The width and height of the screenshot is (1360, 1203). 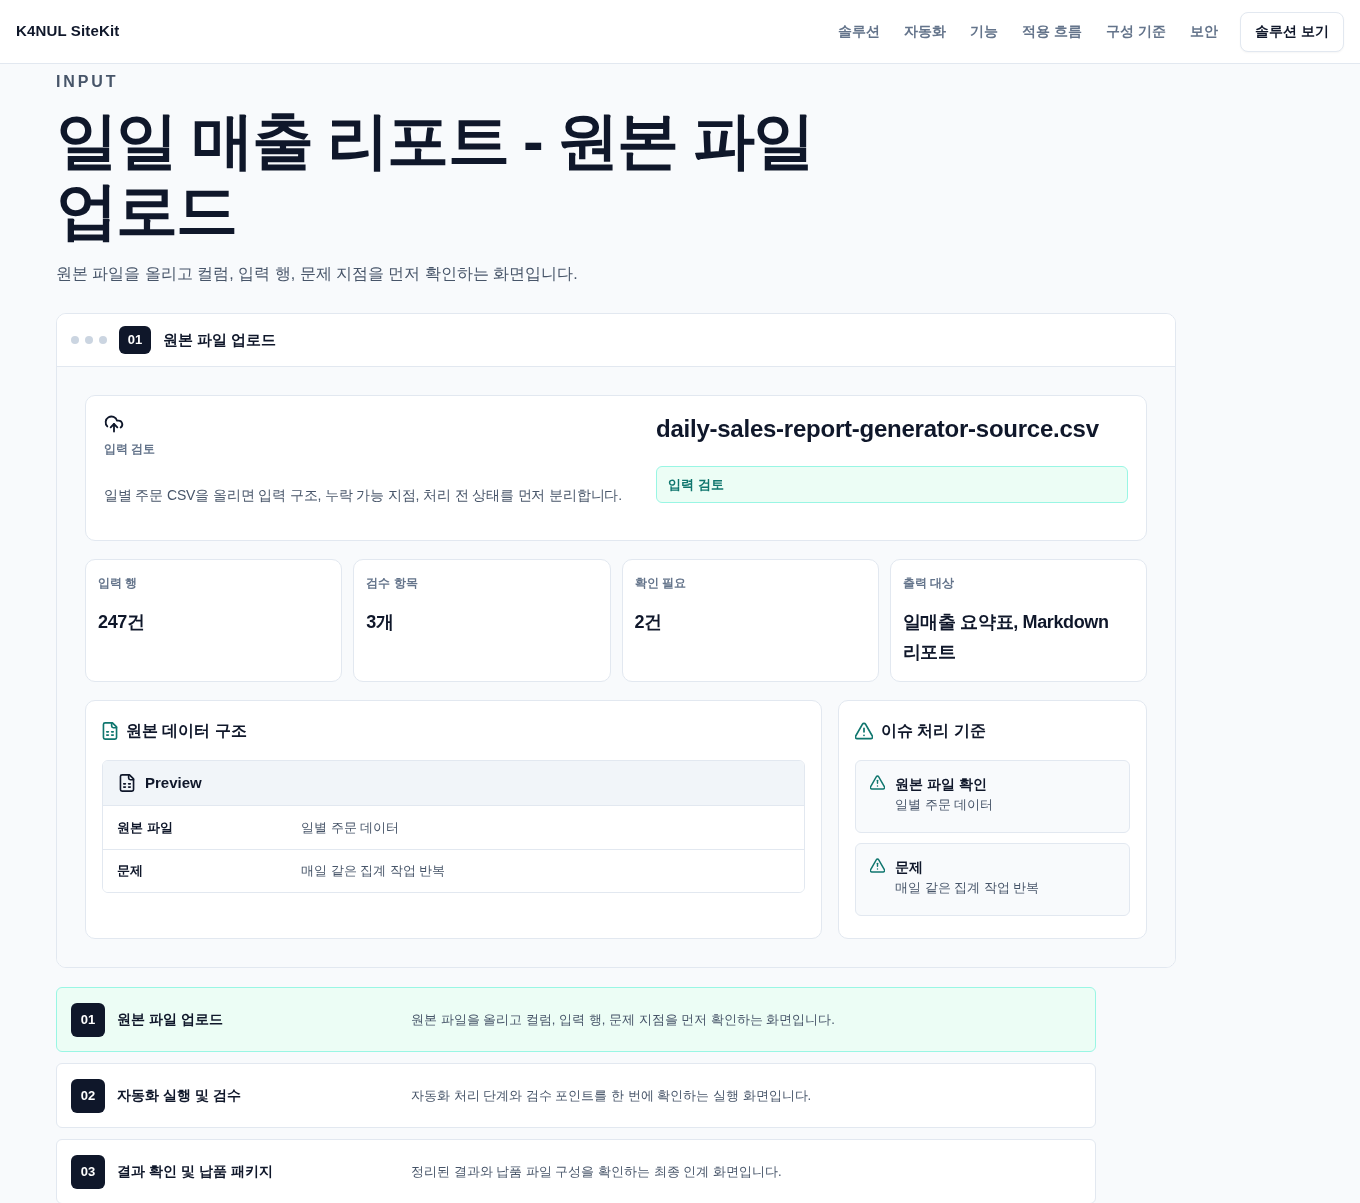 I want to click on stat-value: 일매출 요약표, Markdown 리포트, so click(x=1006, y=637).